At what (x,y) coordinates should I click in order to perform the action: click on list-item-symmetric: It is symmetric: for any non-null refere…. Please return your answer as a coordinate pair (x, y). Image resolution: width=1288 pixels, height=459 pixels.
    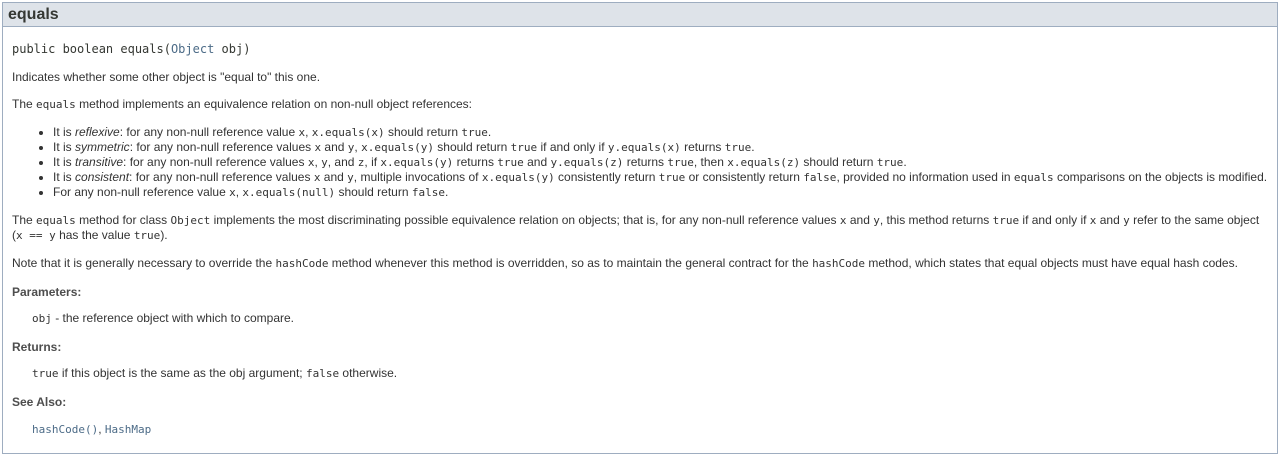
    Looking at the image, I should click on (662, 147).